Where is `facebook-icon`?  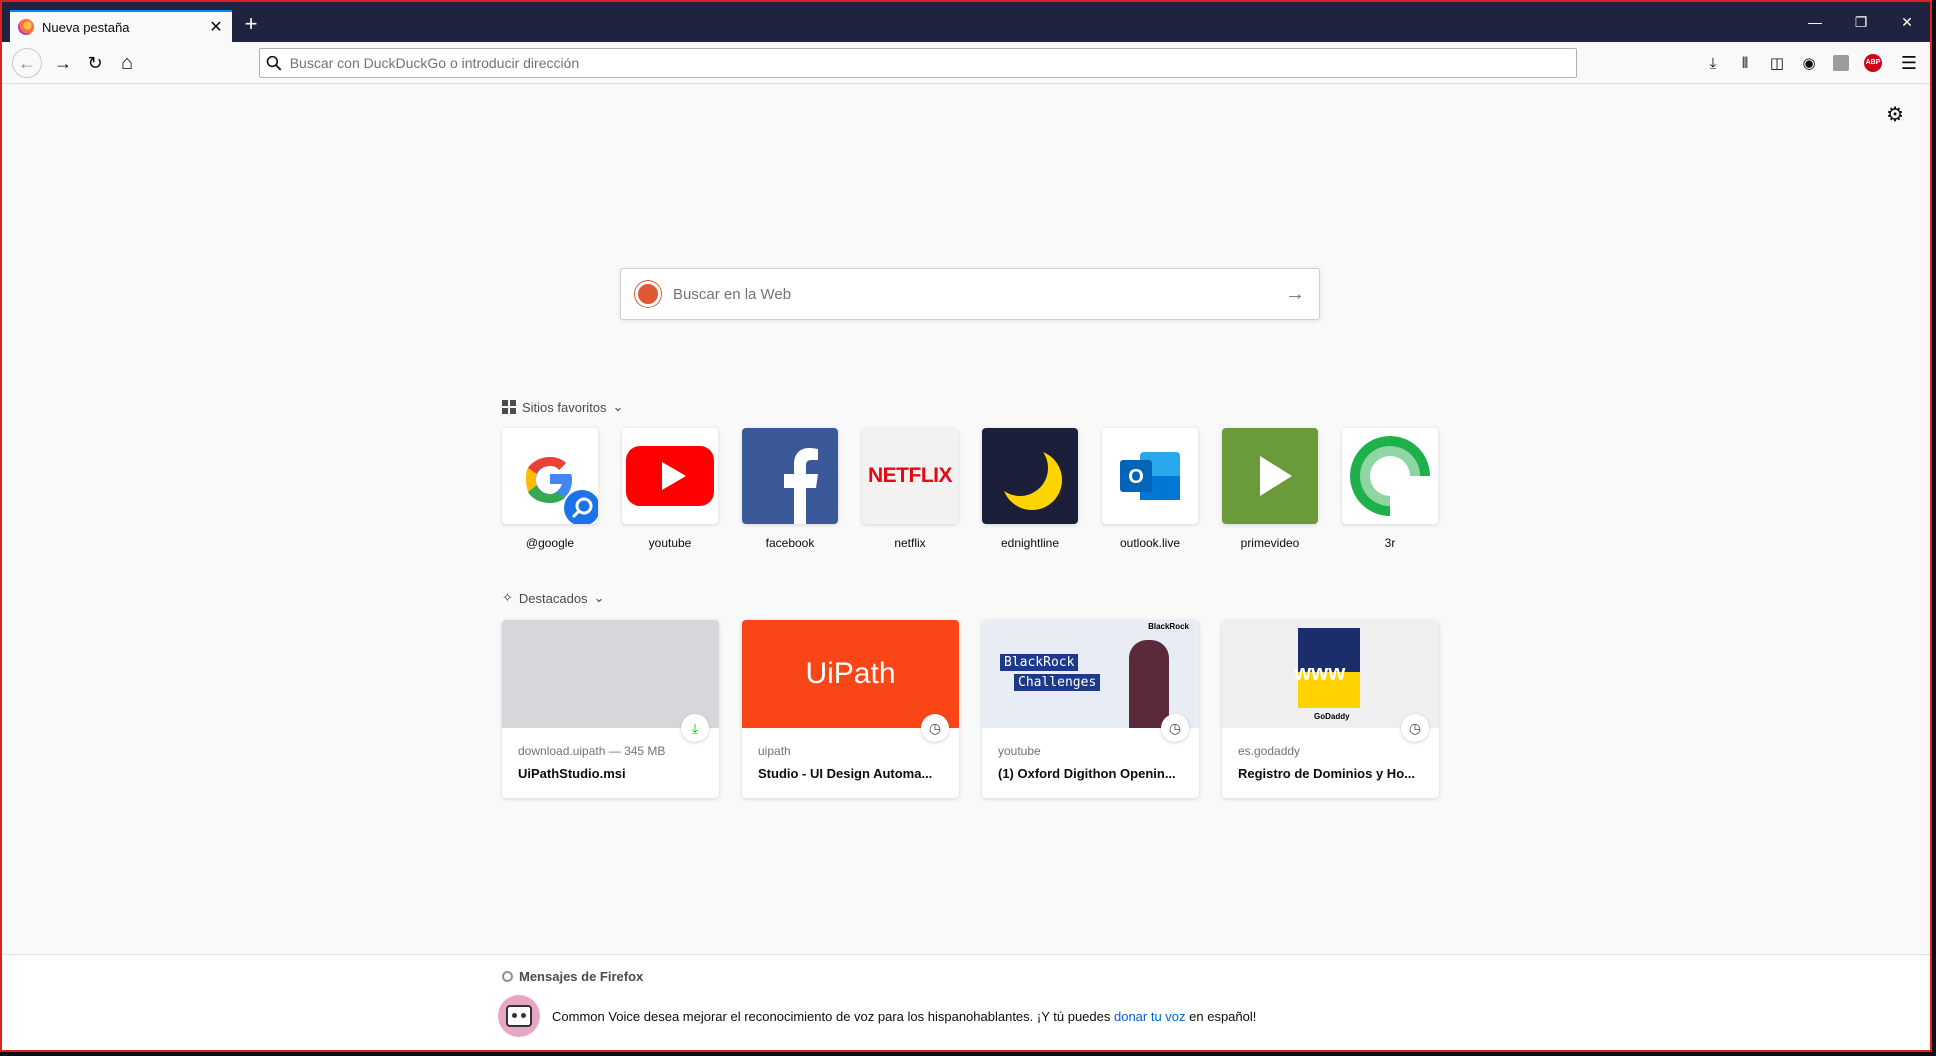
facebook-icon is located at coordinates (801, 486).